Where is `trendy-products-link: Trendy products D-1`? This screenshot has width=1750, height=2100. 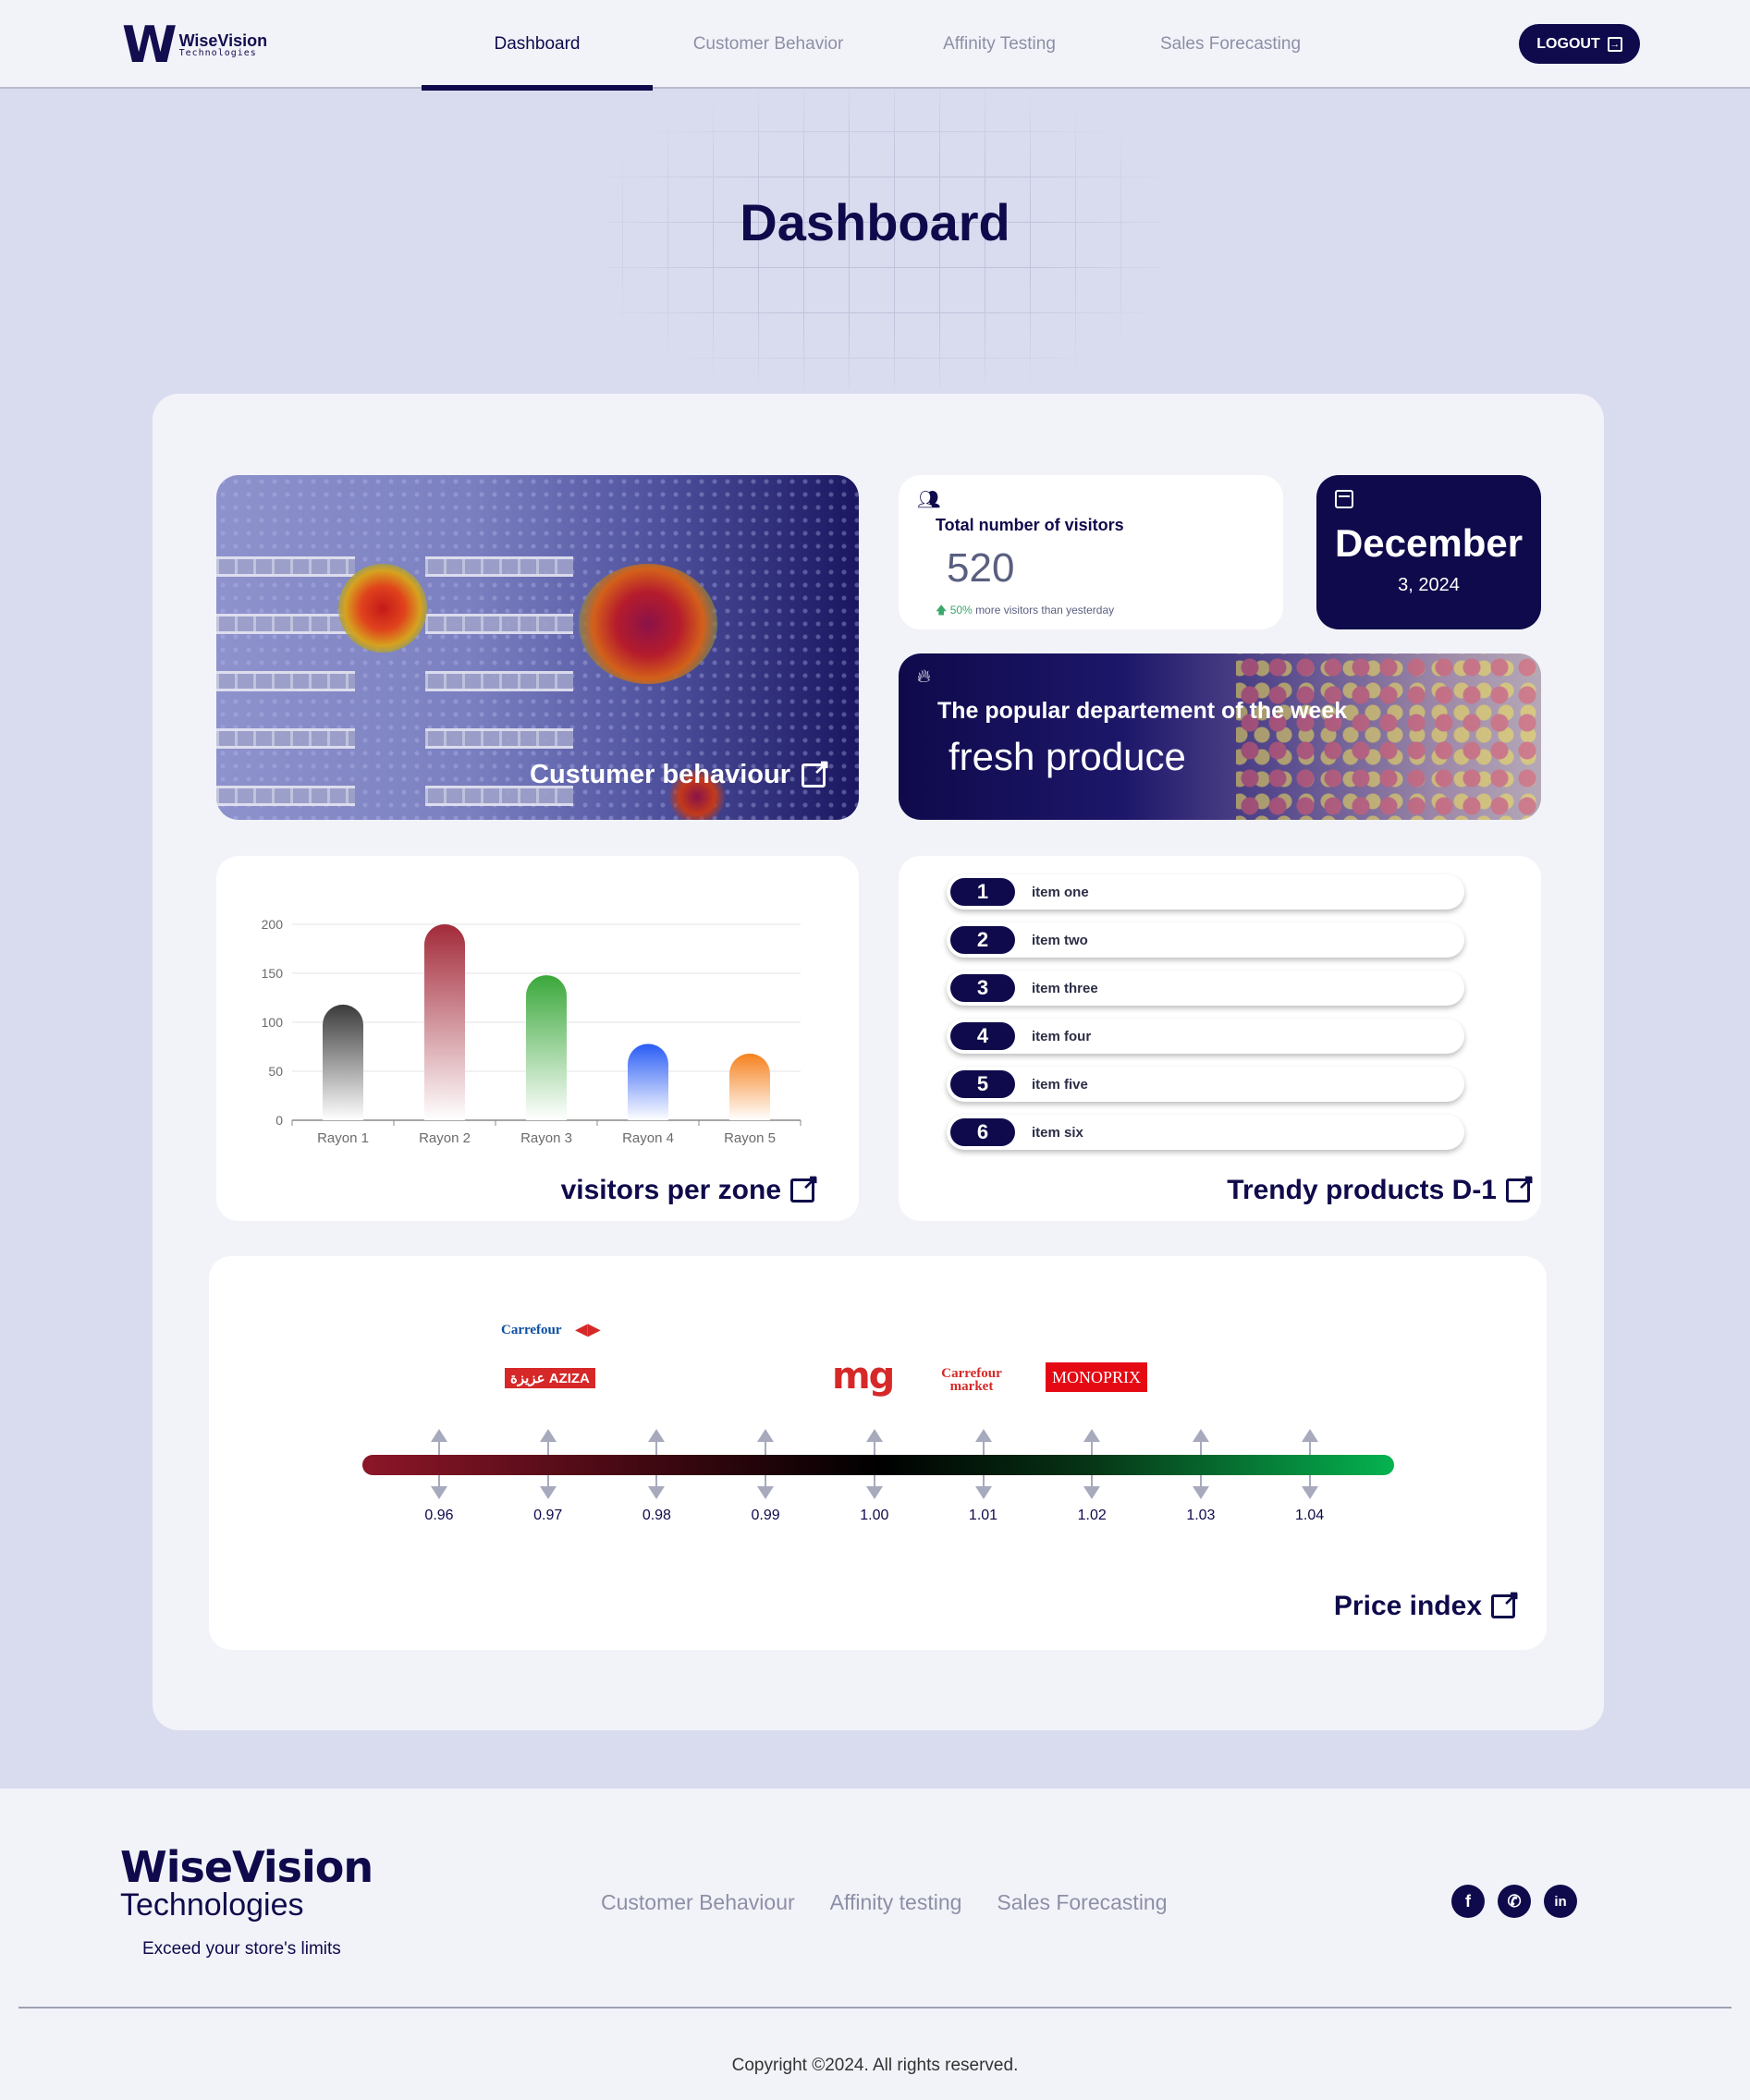 trendy-products-link: Trendy products D-1 is located at coordinates (1381, 1188).